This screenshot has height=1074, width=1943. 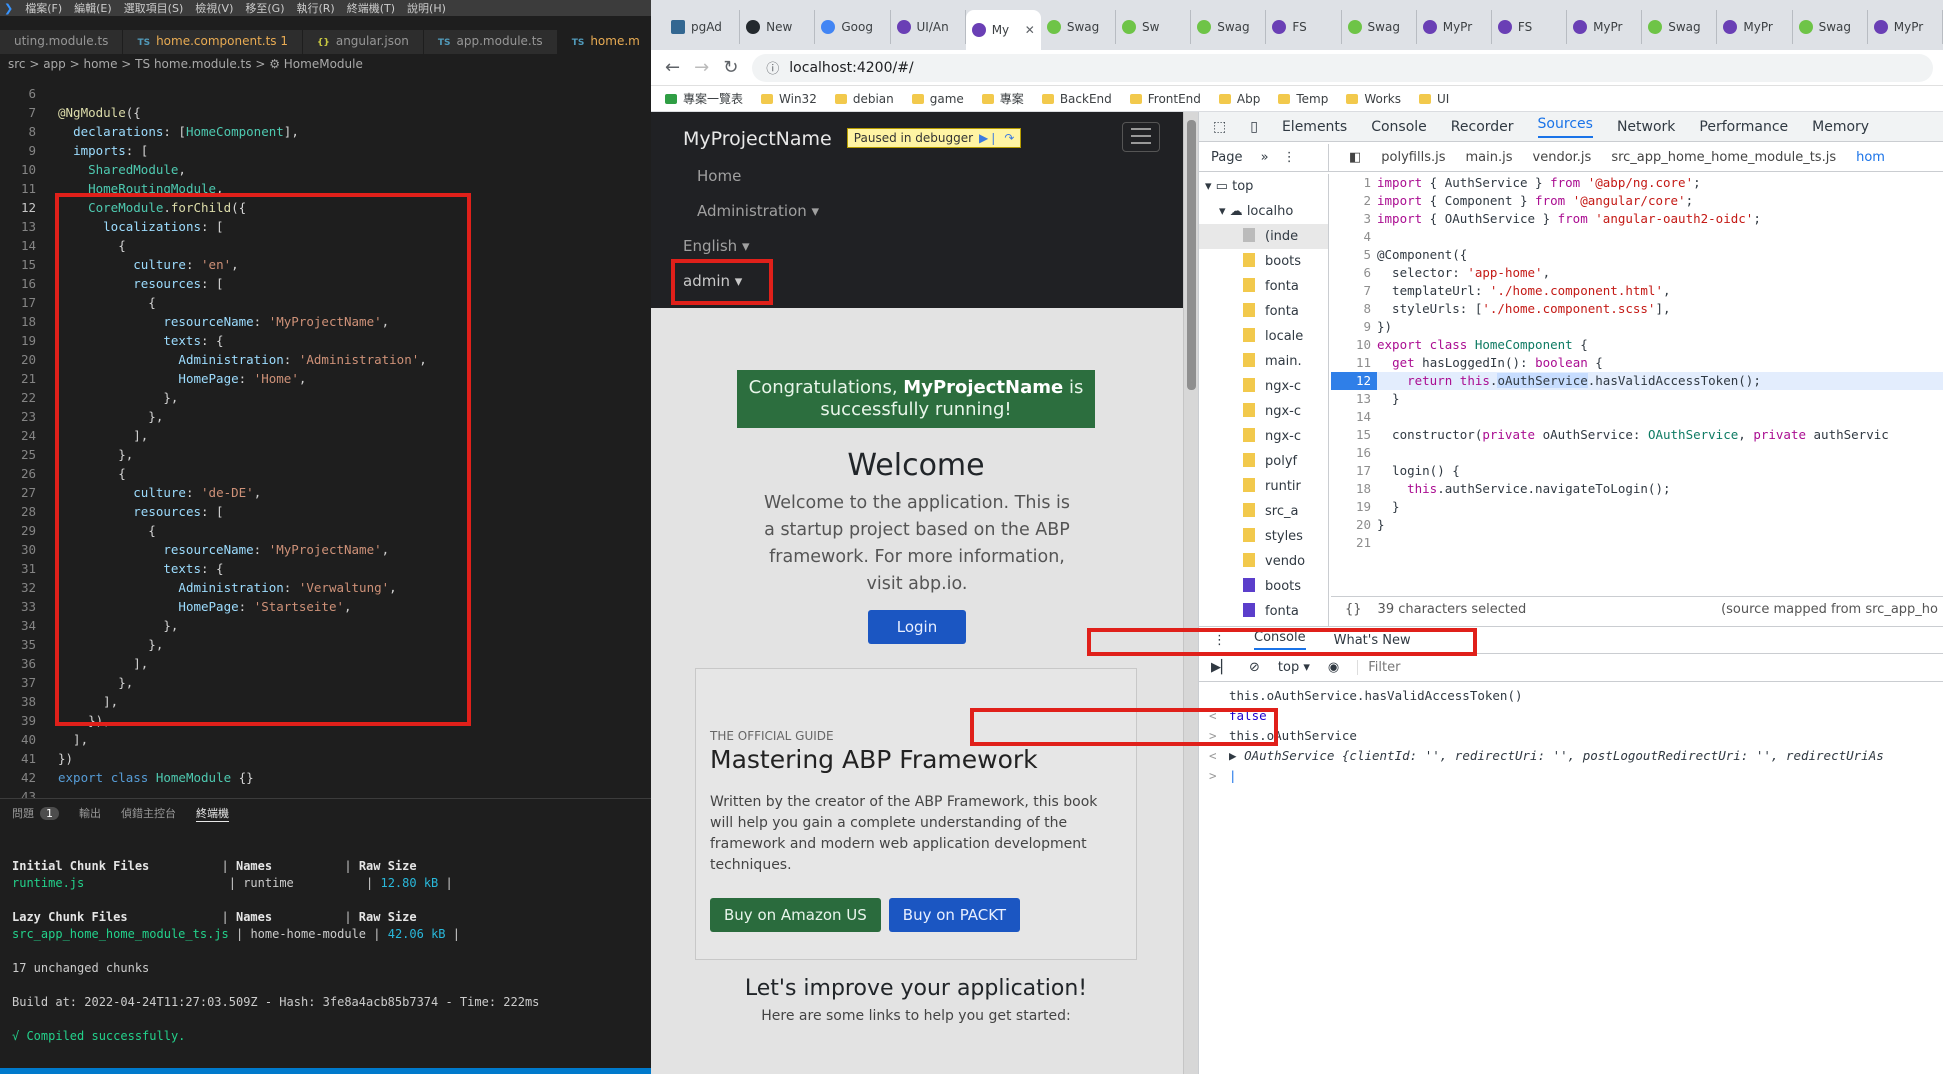 What do you see at coordinates (1190, 593) in the screenshot?
I see `page-scrollbar` at bounding box center [1190, 593].